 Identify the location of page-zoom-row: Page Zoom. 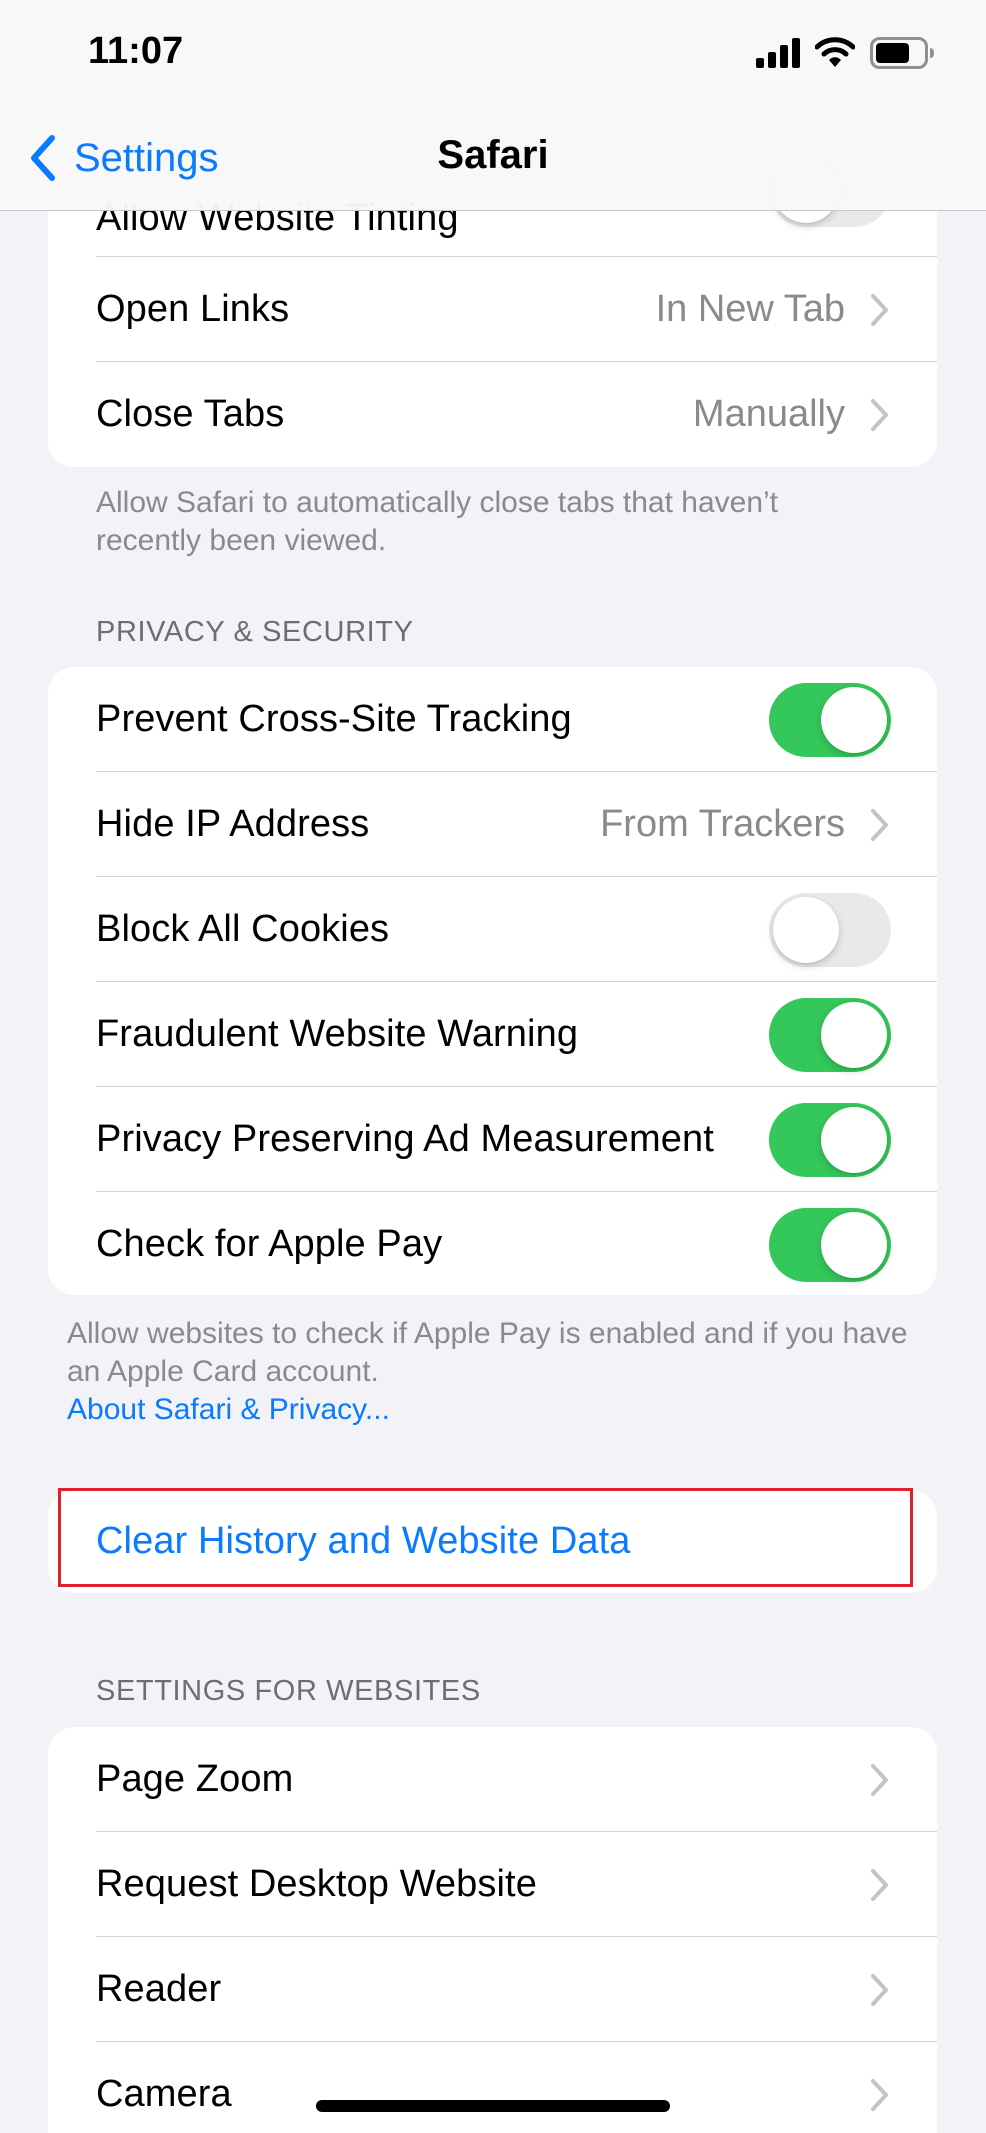
(492, 1779).